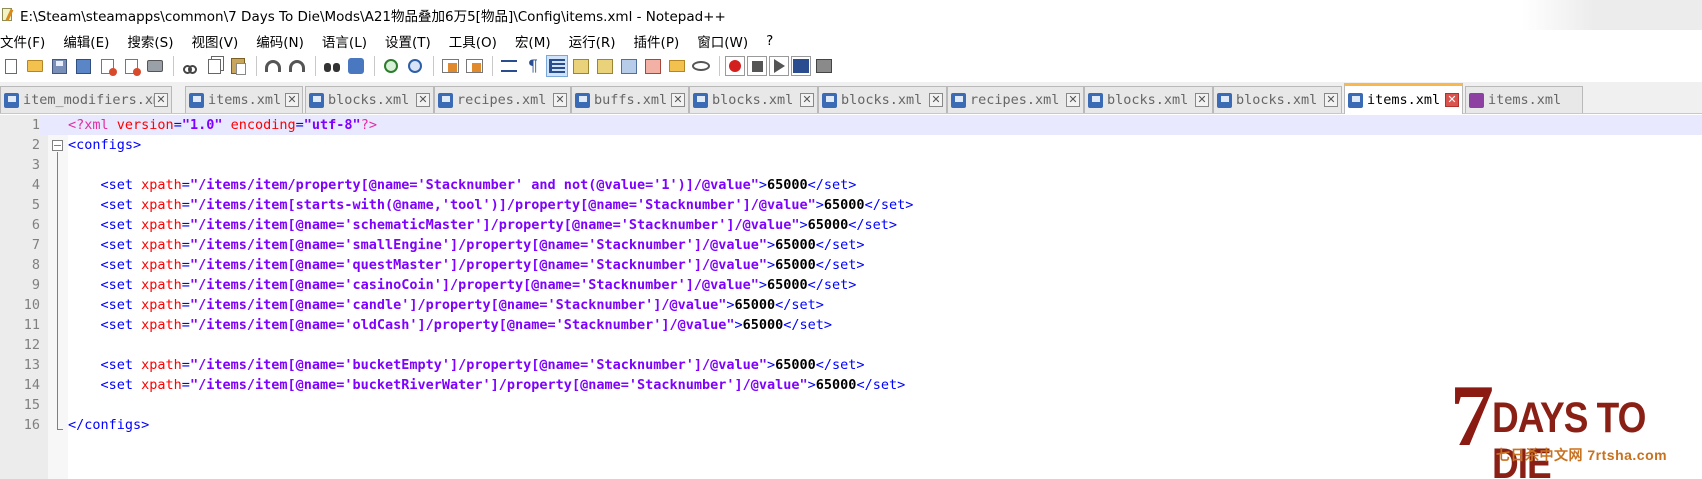 This screenshot has height=479, width=1702. What do you see at coordinates (795, 365) in the screenshot?
I see `code-token-txt: 65000` at bounding box center [795, 365].